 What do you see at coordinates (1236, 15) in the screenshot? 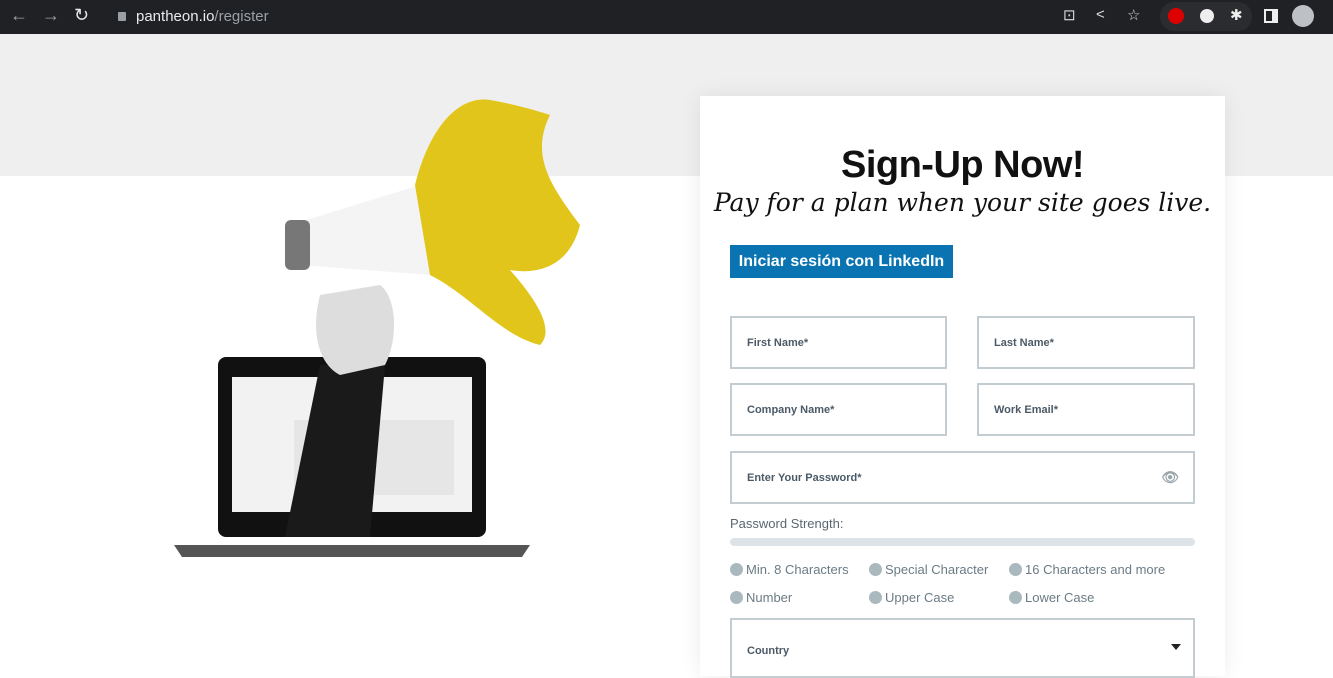
I see `puzzle-icon: ✱` at bounding box center [1236, 15].